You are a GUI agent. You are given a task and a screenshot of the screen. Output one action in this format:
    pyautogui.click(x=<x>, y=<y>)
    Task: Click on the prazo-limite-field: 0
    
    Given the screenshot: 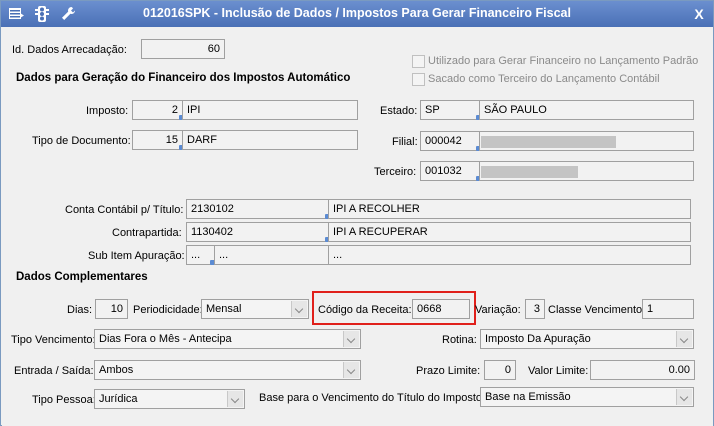 What is the action you would take?
    pyautogui.click(x=500, y=370)
    